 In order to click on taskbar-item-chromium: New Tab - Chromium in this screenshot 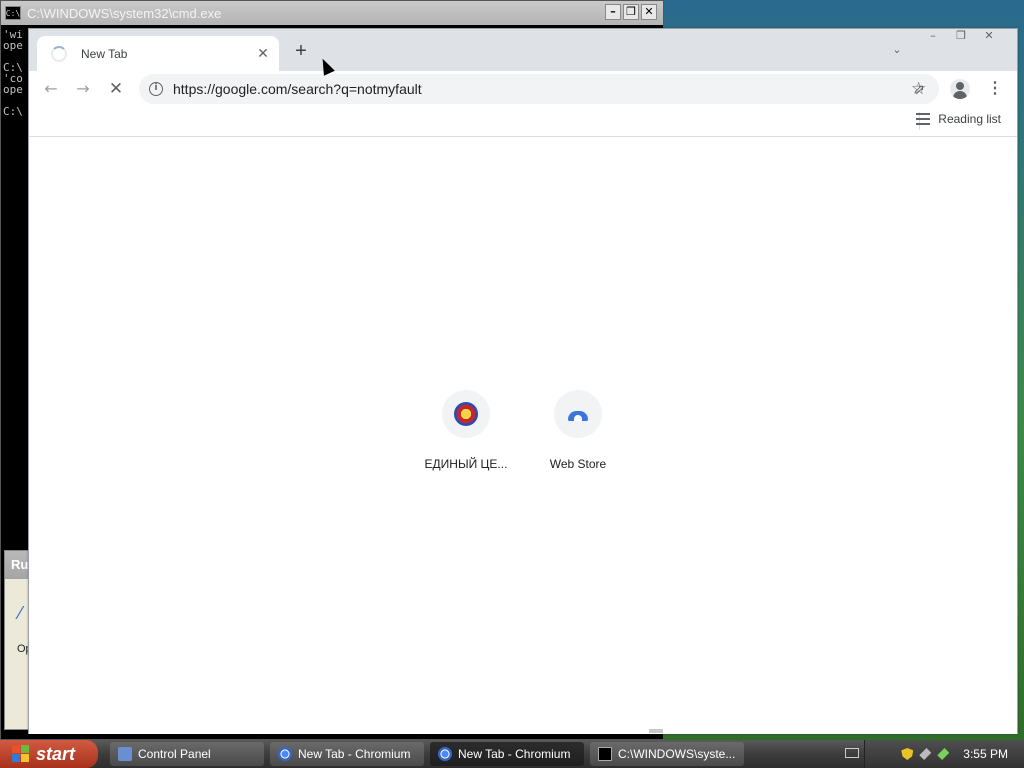, I will do `click(347, 754)`.